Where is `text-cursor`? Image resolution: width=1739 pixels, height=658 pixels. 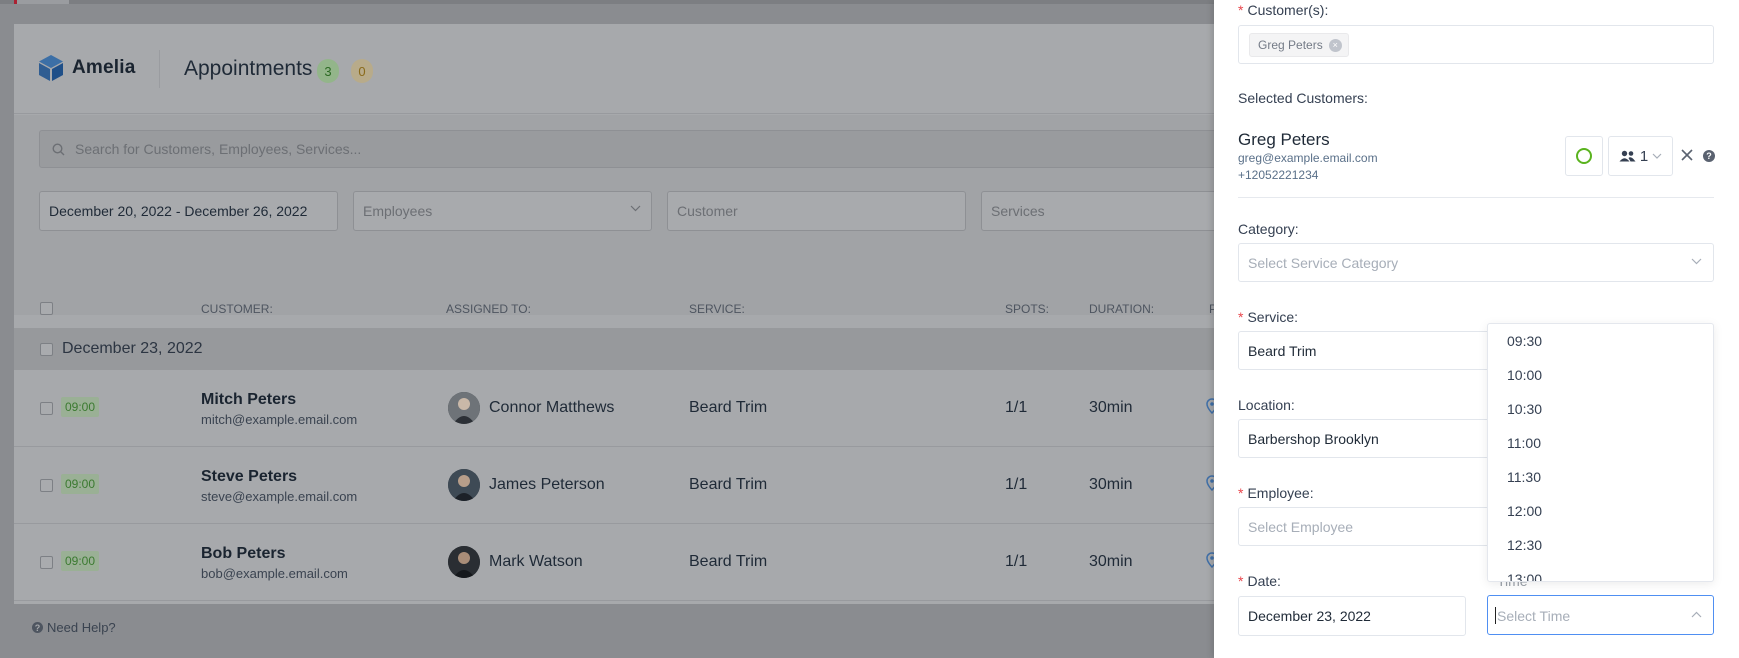 text-cursor is located at coordinates (1495, 615).